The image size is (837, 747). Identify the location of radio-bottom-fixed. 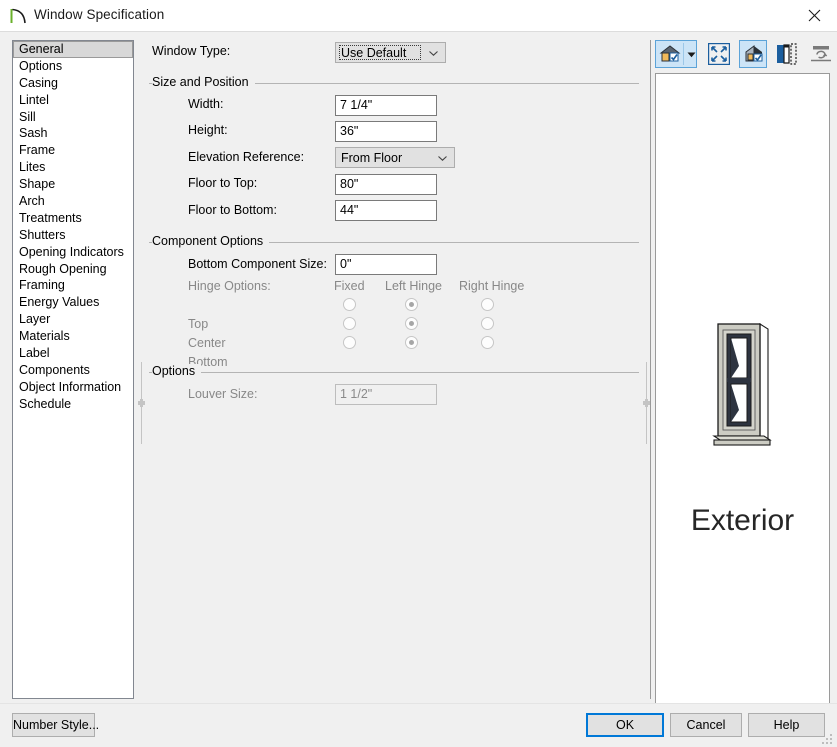
(349, 342).